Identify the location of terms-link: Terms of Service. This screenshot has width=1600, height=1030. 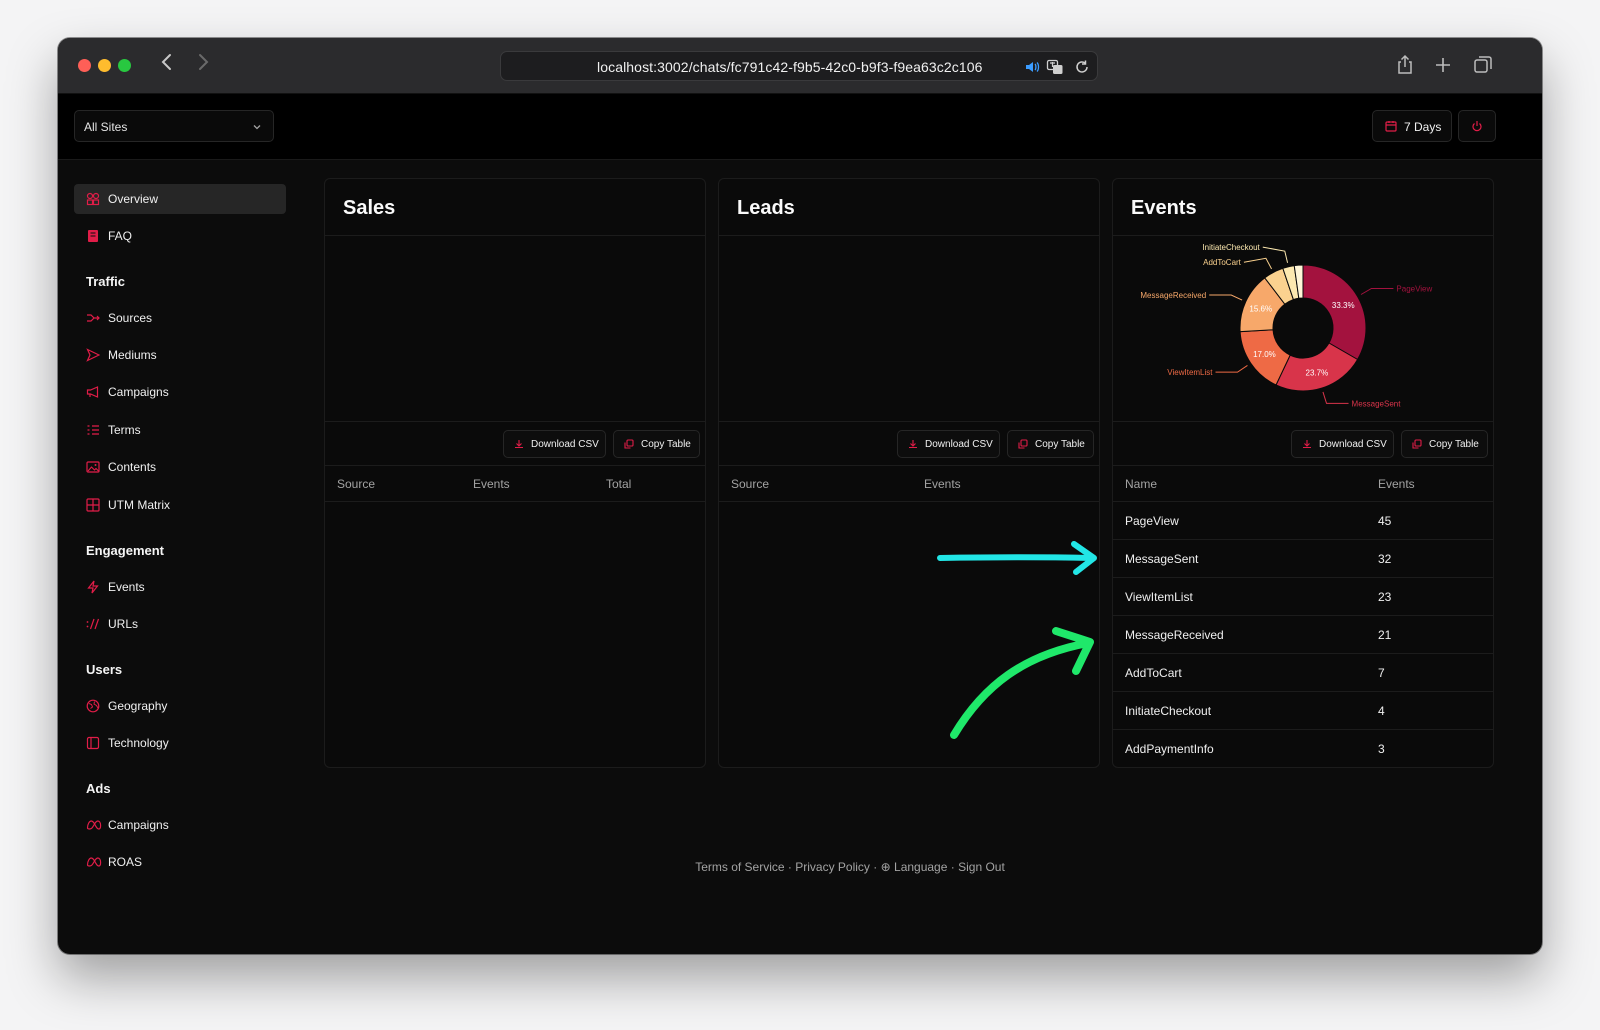
(739, 867).